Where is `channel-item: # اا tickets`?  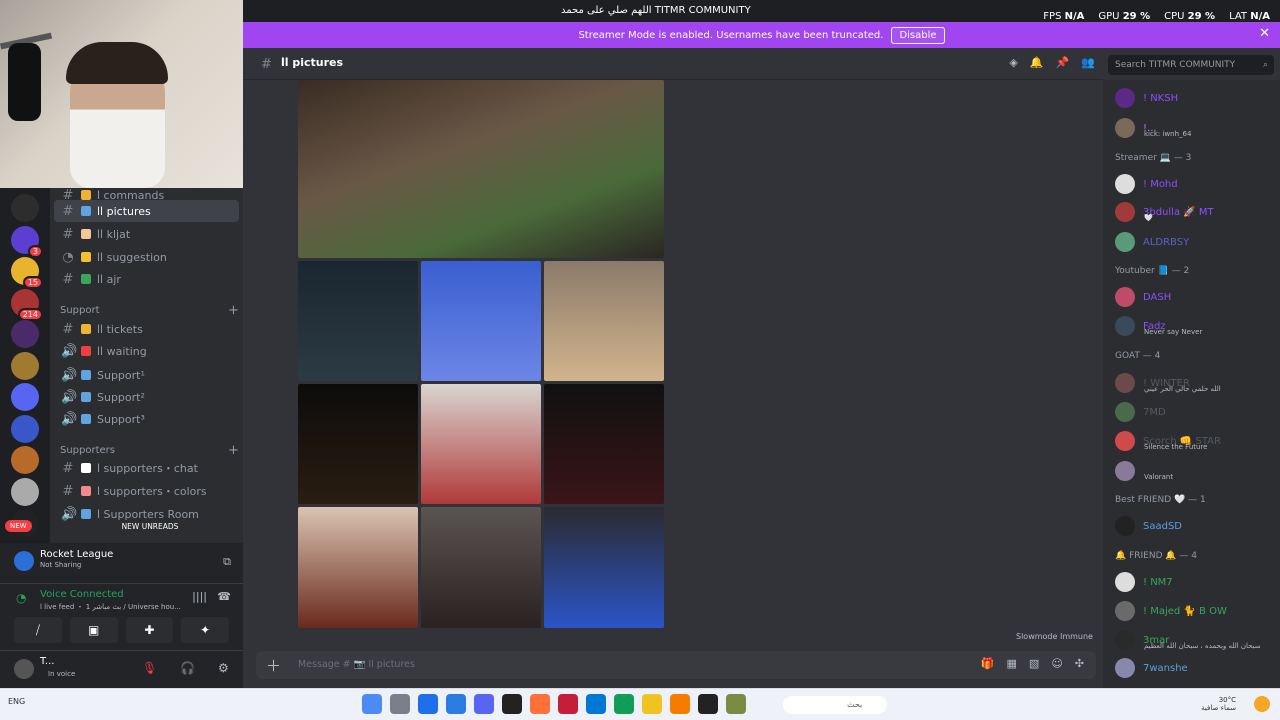 channel-item: # اا tickets is located at coordinates (146, 329).